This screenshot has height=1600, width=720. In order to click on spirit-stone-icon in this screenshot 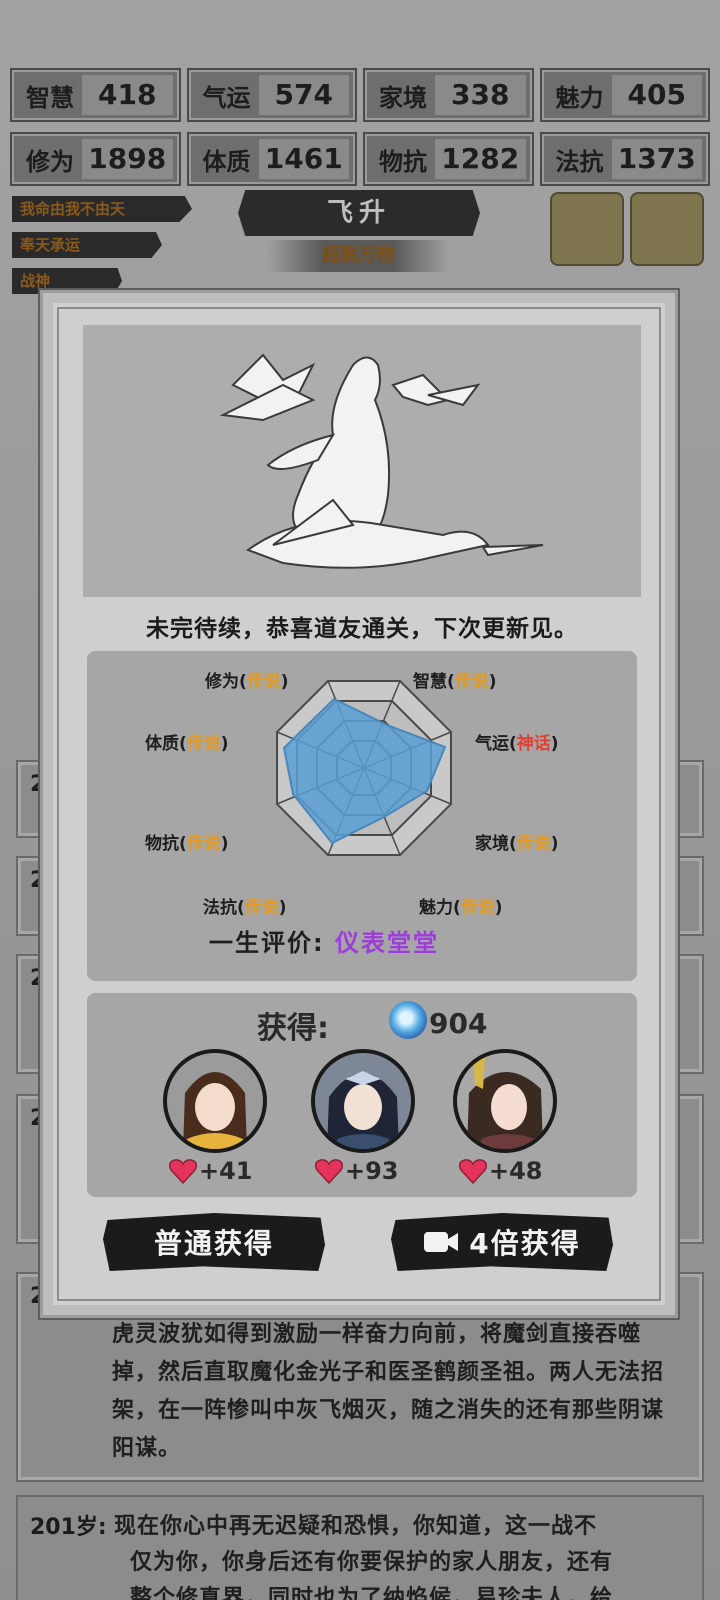, I will do `click(408, 1020)`.